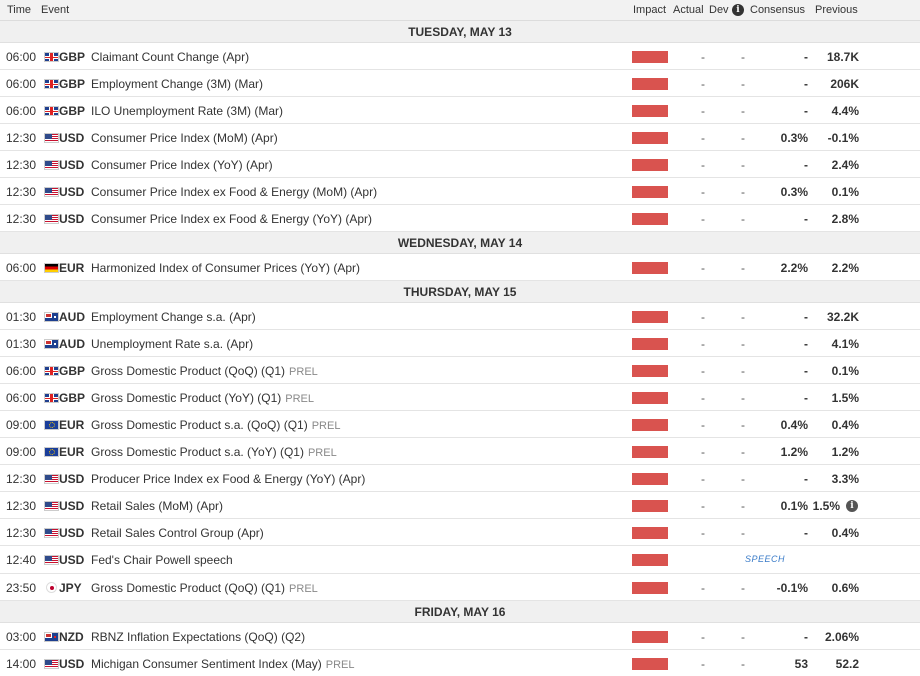 The image size is (920, 676). I want to click on header-impact: Impact, so click(649, 10).